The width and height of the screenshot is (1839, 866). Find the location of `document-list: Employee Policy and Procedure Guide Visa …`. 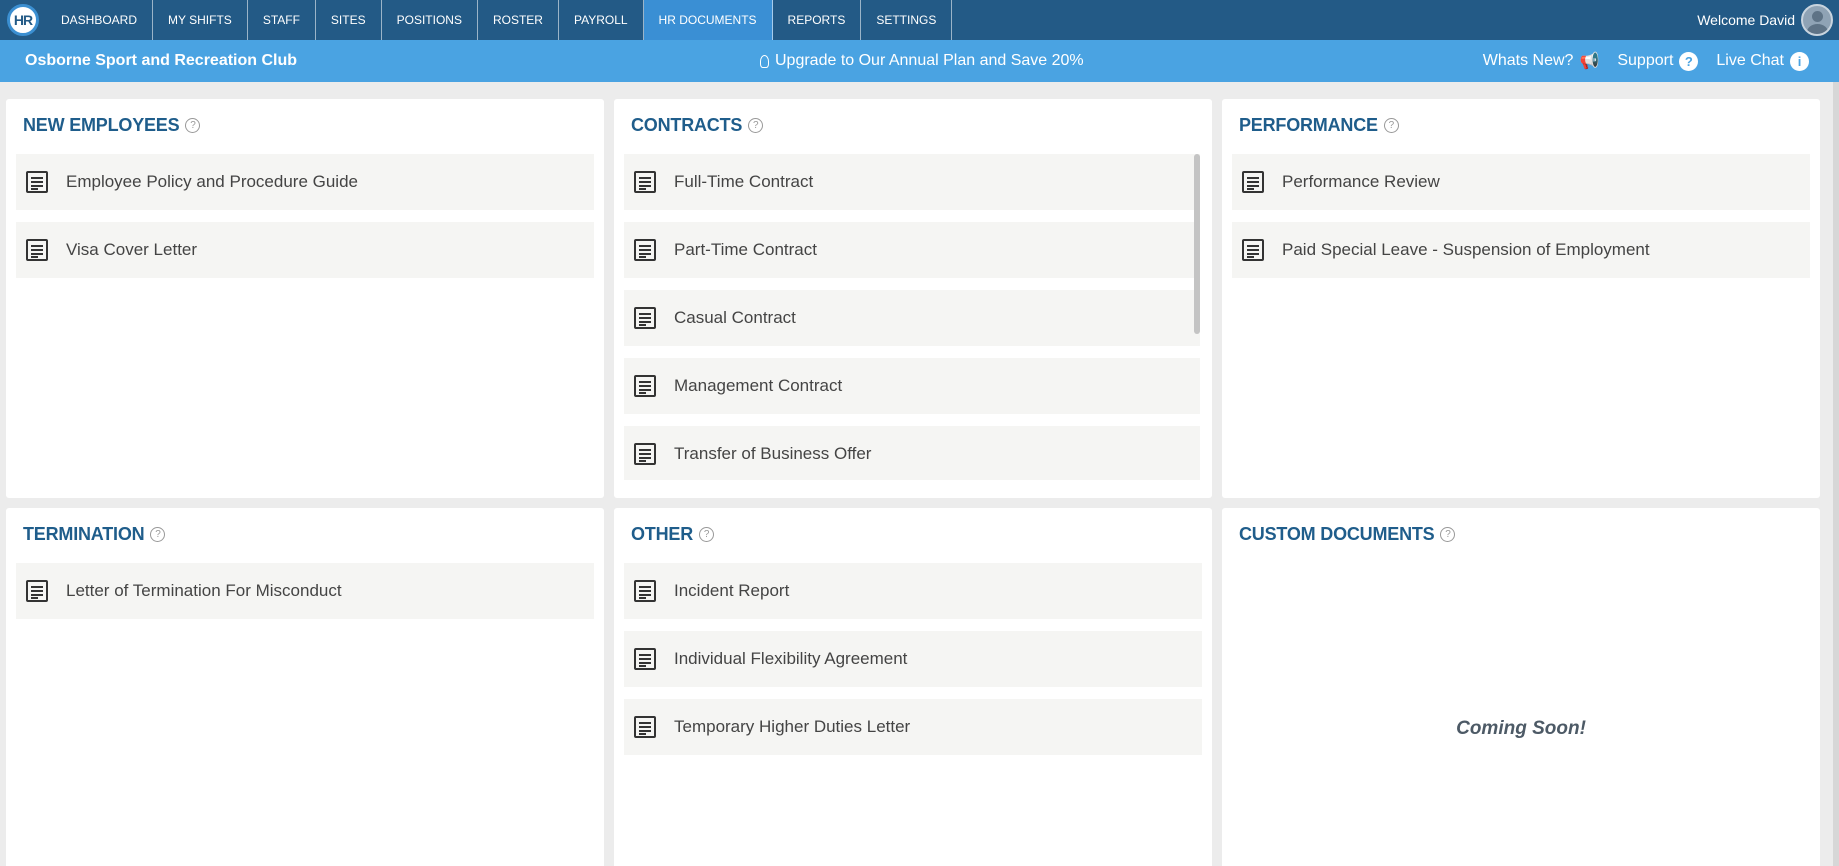

document-list: Employee Policy and Procedure Guide Visa … is located at coordinates (305, 222).